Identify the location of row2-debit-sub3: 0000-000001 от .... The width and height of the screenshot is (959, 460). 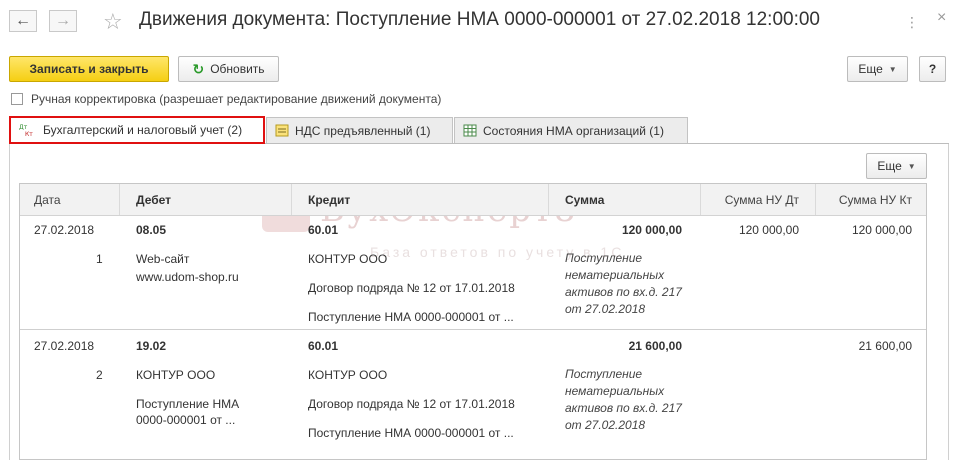
(186, 420).